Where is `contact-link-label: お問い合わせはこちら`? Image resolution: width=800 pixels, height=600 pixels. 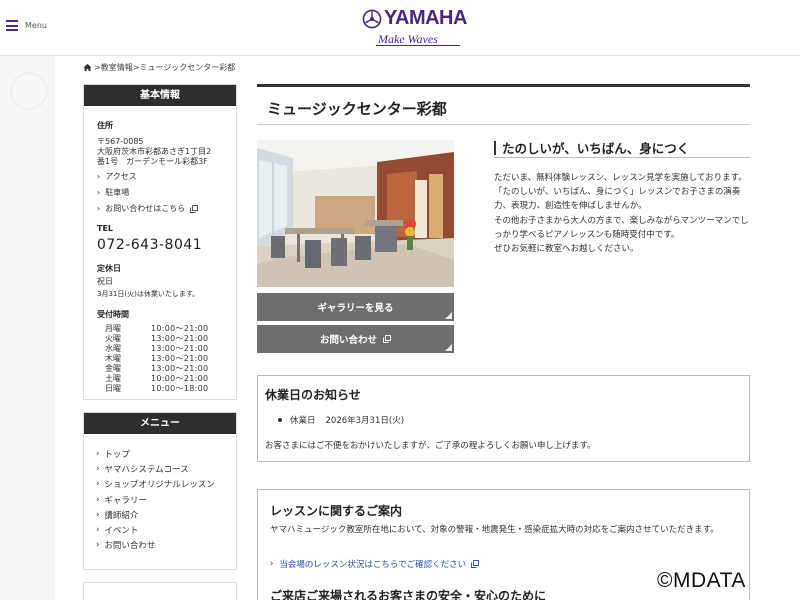 contact-link-label: お問い合わせはこちら is located at coordinates (145, 208).